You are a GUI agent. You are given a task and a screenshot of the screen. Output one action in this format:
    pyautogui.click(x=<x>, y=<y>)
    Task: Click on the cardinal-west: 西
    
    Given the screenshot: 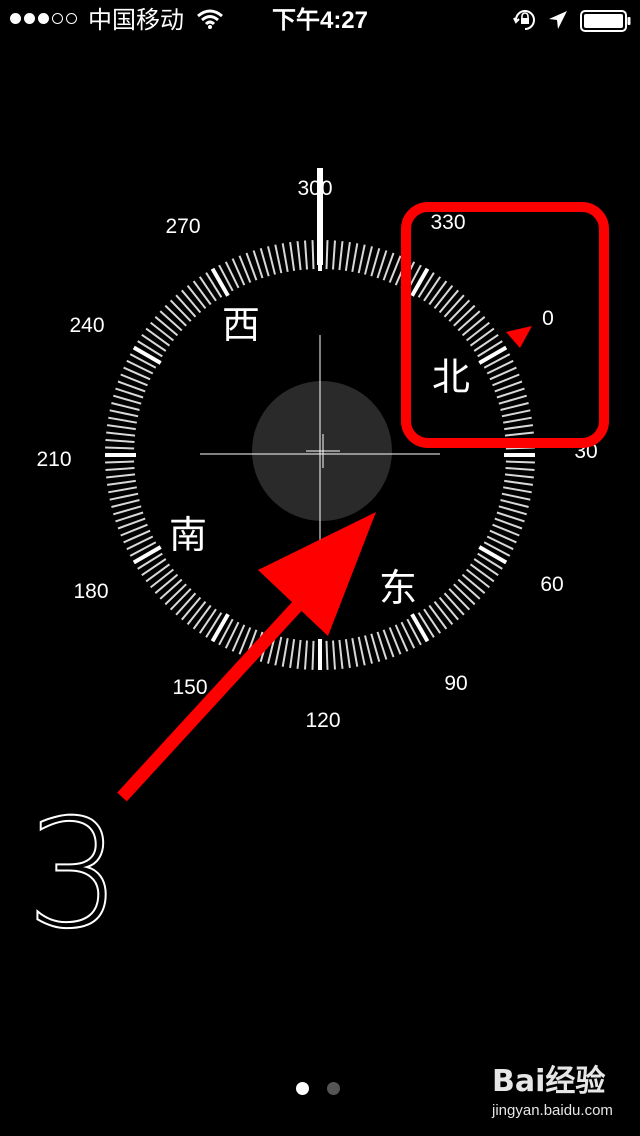 What is the action you would take?
    pyautogui.click(x=241, y=325)
    